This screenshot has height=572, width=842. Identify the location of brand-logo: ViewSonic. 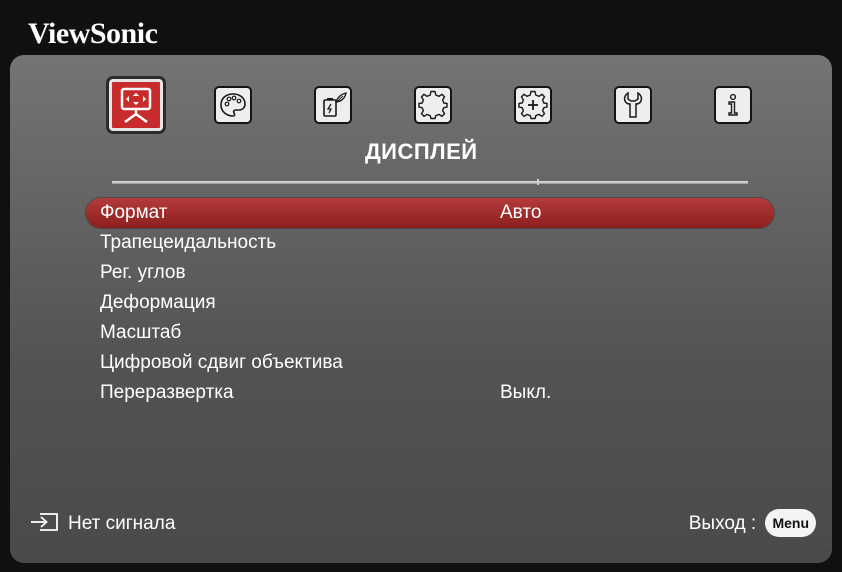
(93, 33).